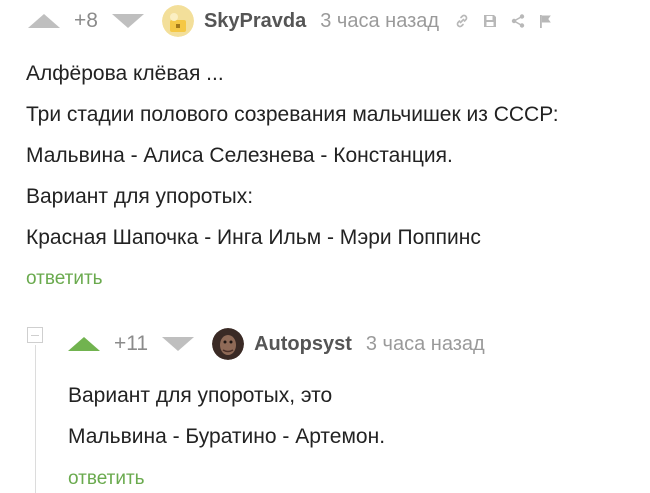  I want to click on flag-icon, so click(546, 21).